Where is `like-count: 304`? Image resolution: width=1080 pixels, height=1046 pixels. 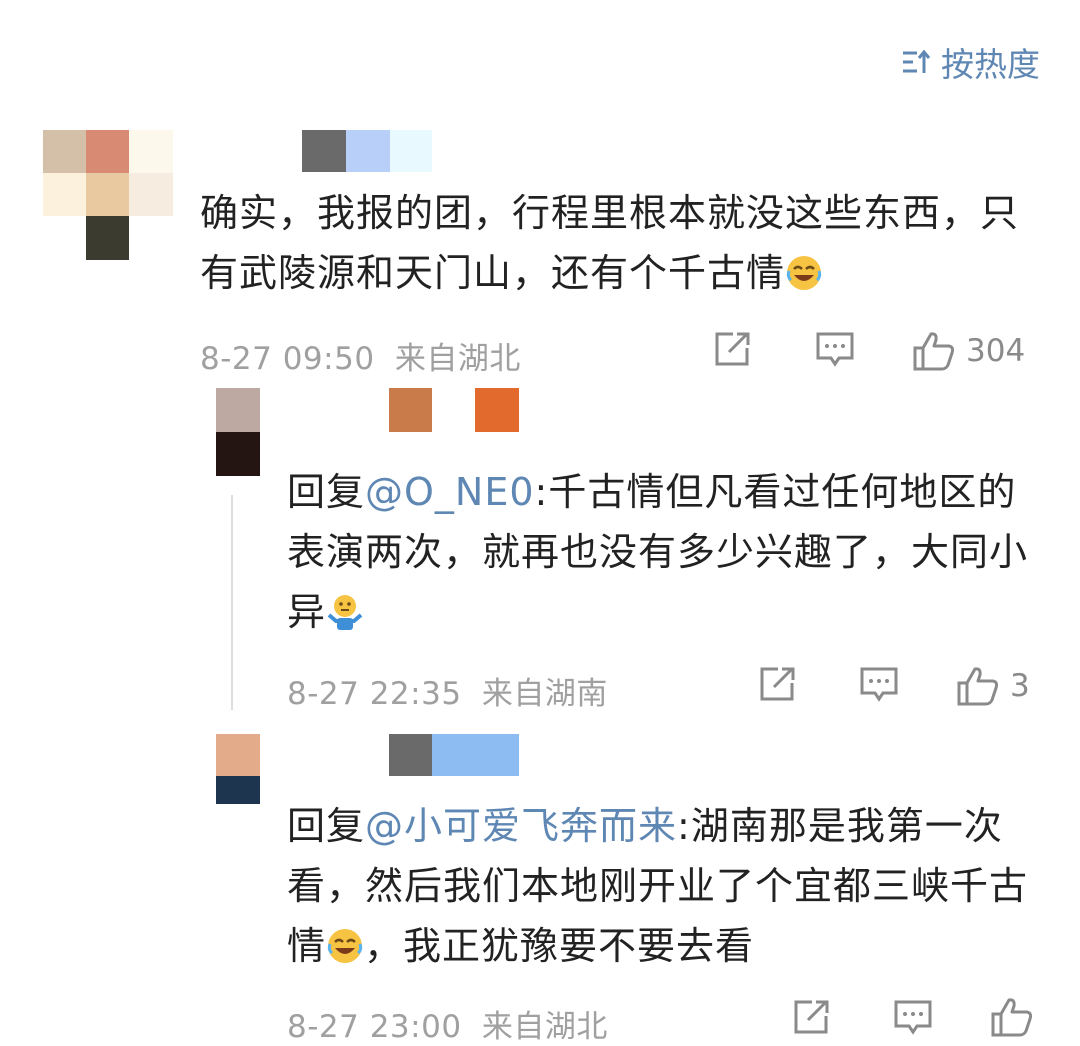
like-count: 304 is located at coordinates (996, 351).